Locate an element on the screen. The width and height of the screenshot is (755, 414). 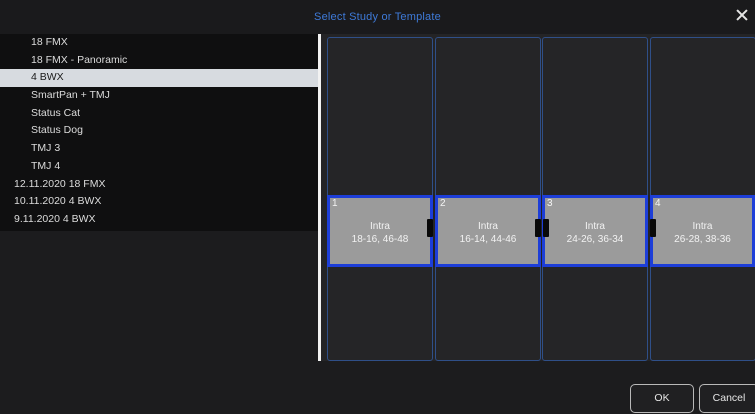
tile-number: 3 is located at coordinates (550, 203).